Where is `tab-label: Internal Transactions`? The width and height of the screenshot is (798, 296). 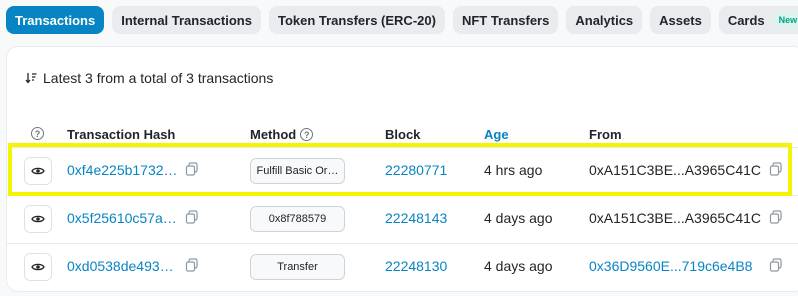
tab-label: Internal Transactions is located at coordinates (186, 20).